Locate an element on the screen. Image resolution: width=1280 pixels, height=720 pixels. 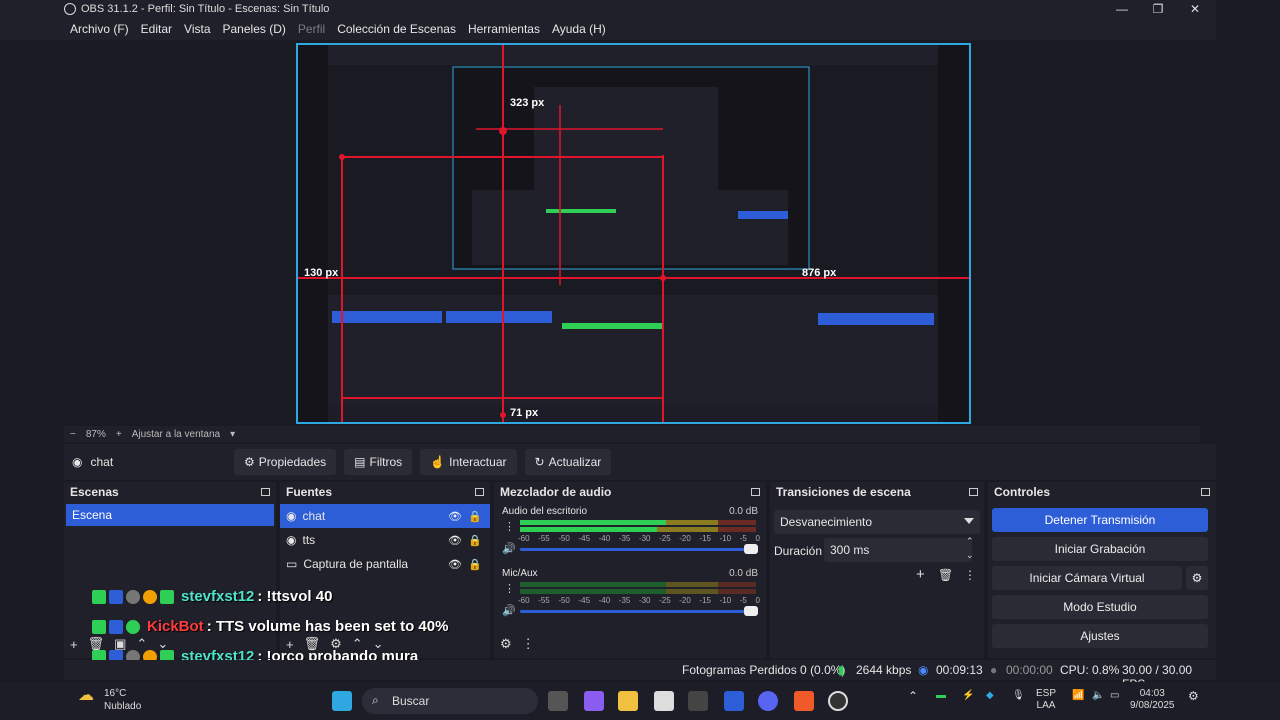
battery-icon: ▭ is located at coordinates (1114, 696).